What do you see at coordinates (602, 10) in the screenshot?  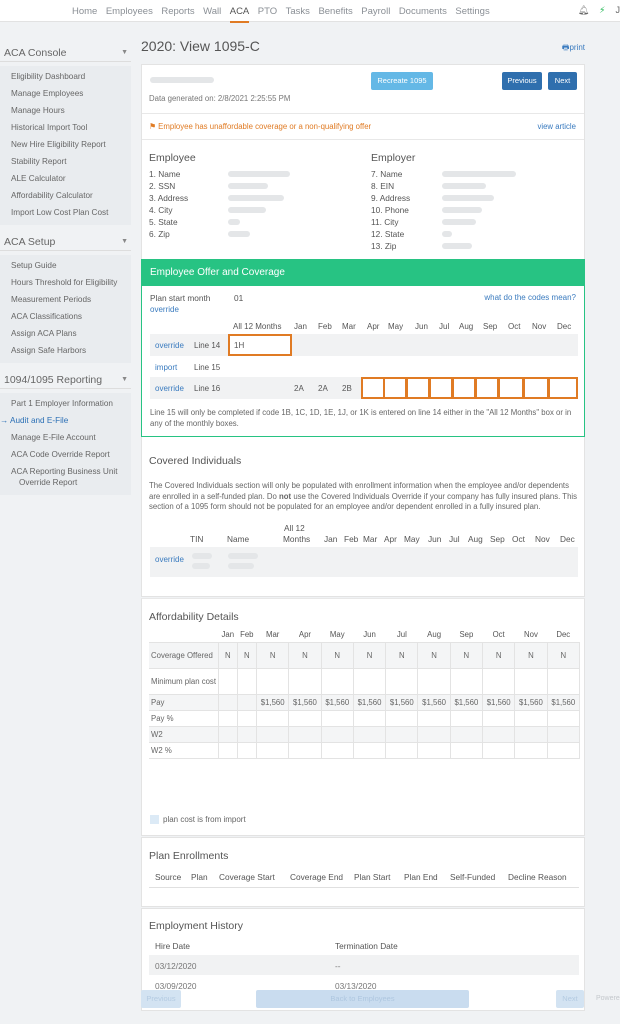 I see `bolt-icon: ⚡︎` at bounding box center [602, 10].